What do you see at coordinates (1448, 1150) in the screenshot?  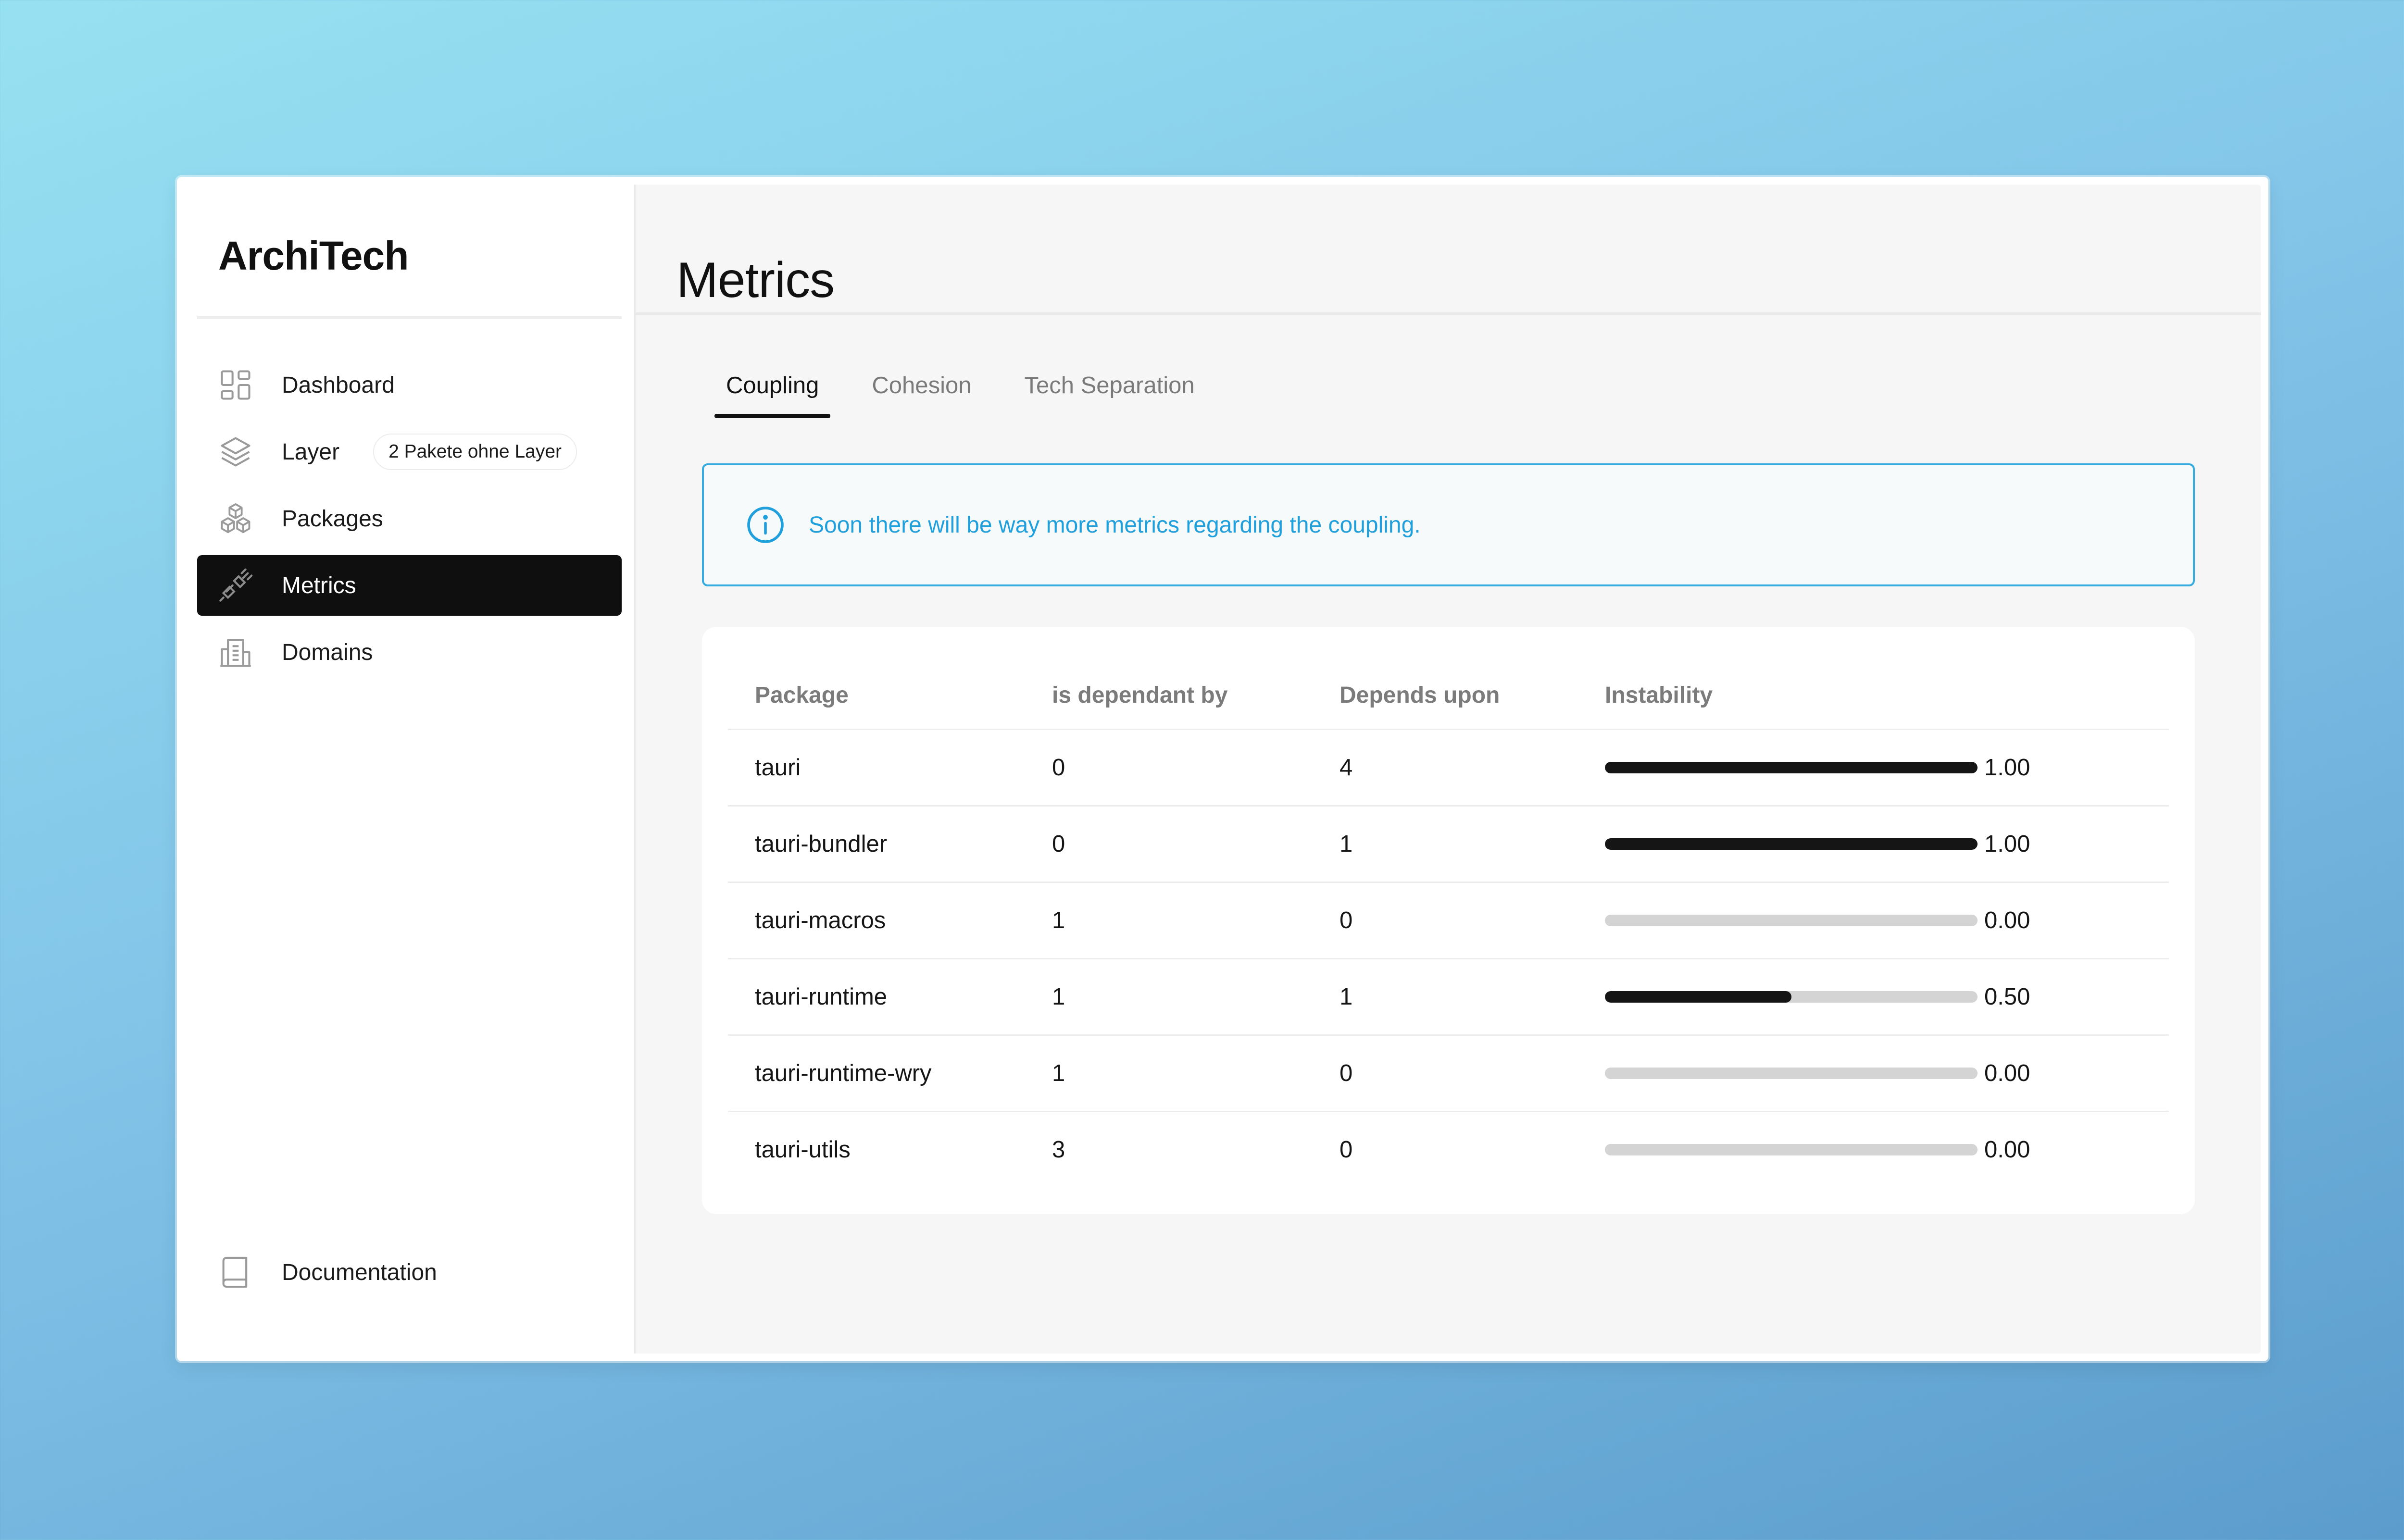 I see `table-row: tauri-utils 3 0 0.00` at bounding box center [1448, 1150].